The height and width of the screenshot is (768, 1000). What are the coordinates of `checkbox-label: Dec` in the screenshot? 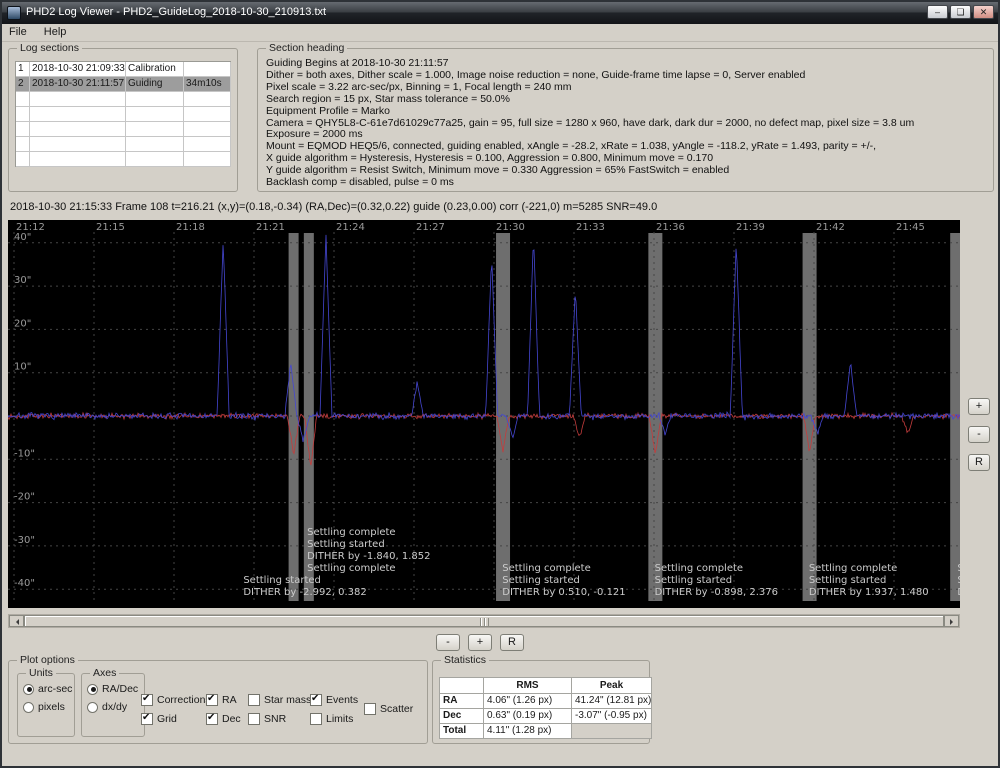 It's located at (231, 719).